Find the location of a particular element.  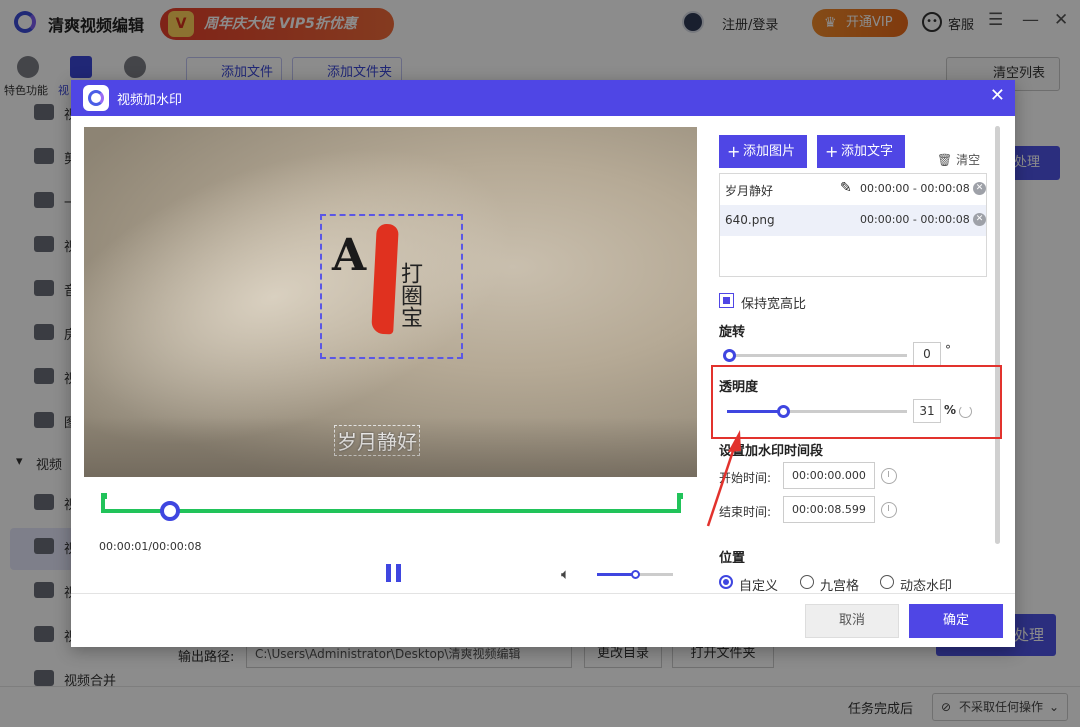

watermark-logo-letters: A is located at coordinates (349, 255).